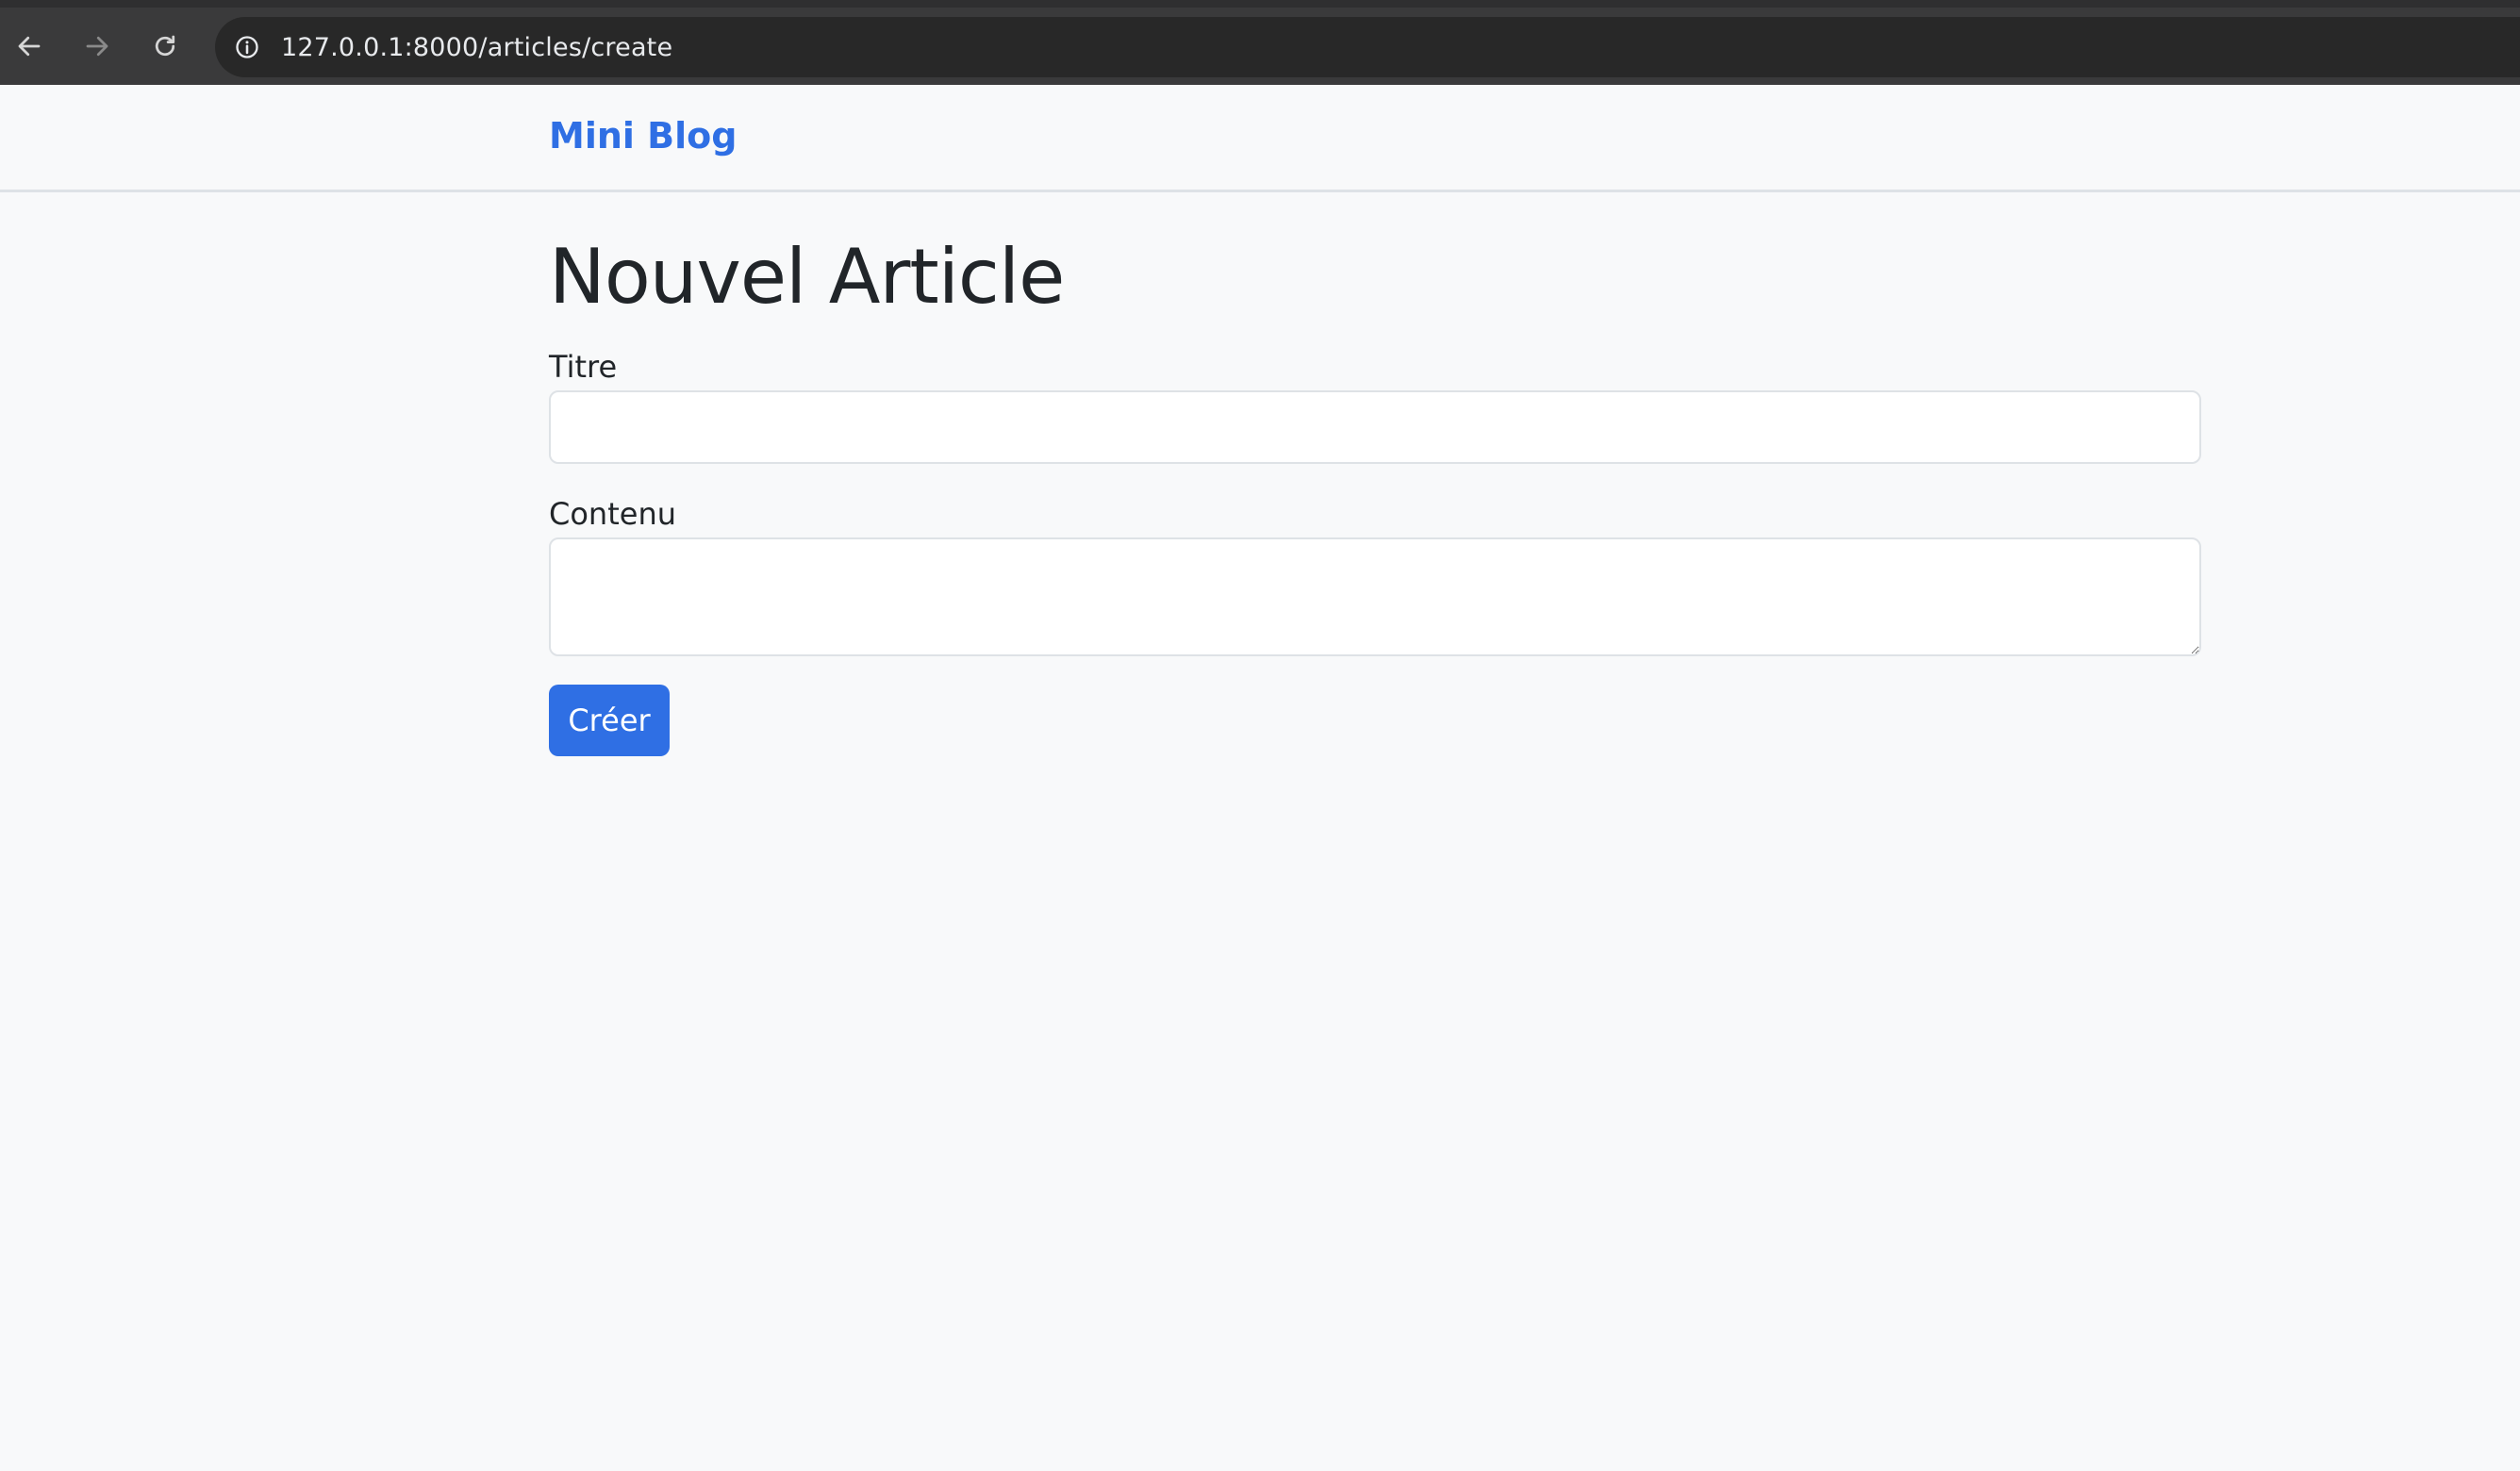 Image resolution: width=2520 pixels, height=1471 pixels. What do you see at coordinates (247, 47) in the screenshot?
I see `site-info-icon` at bounding box center [247, 47].